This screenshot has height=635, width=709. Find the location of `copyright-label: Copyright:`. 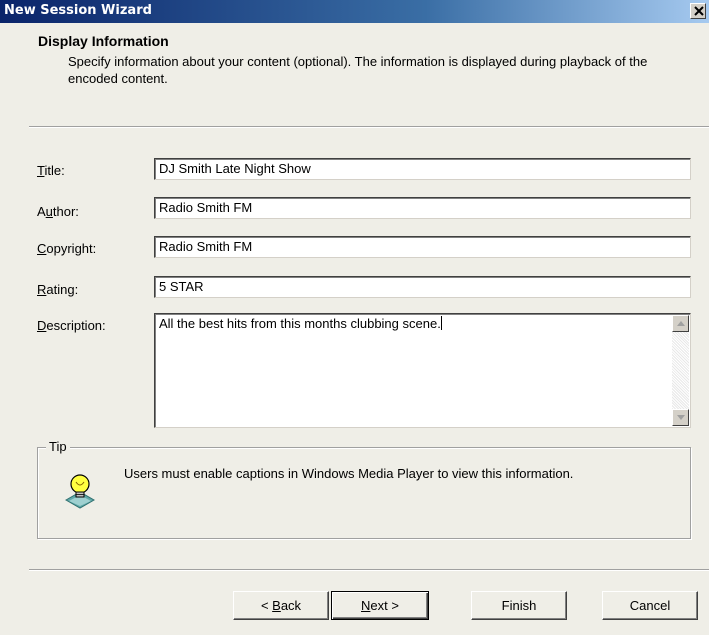

copyright-label: Copyright: is located at coordinates (67, 248).